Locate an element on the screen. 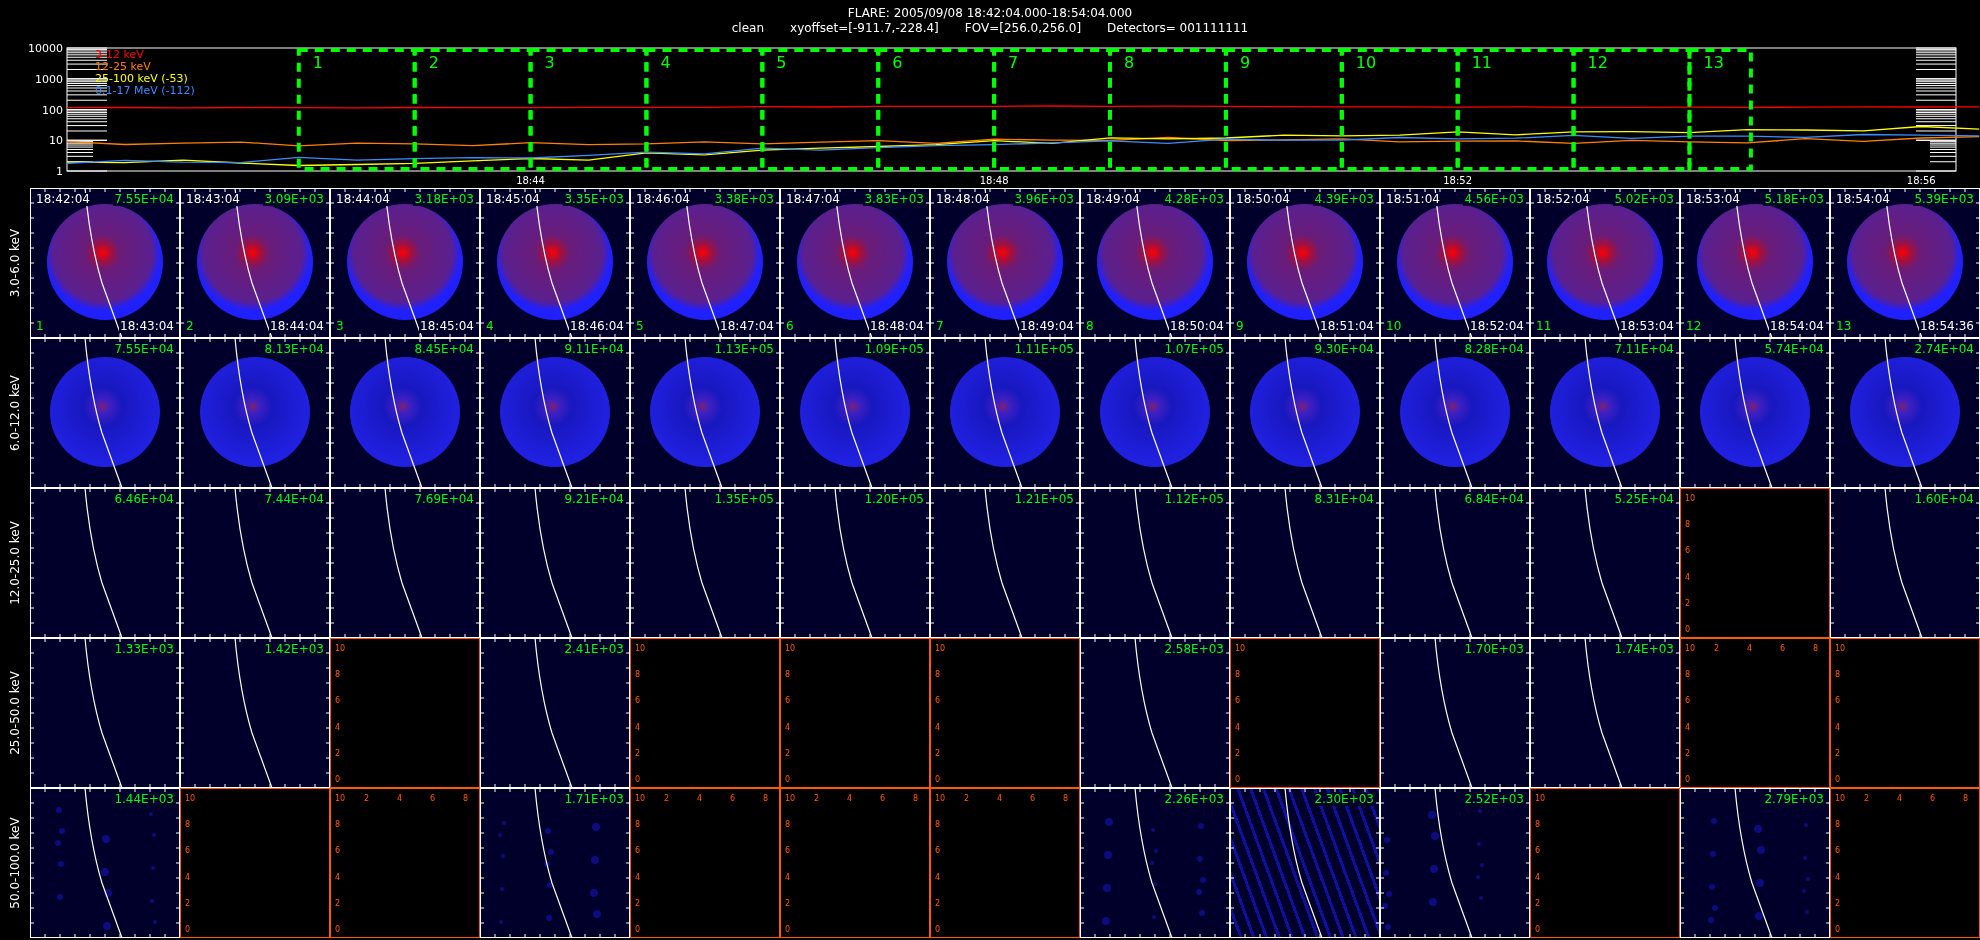  index-label: 10 is located at coordinates (1394, 326).